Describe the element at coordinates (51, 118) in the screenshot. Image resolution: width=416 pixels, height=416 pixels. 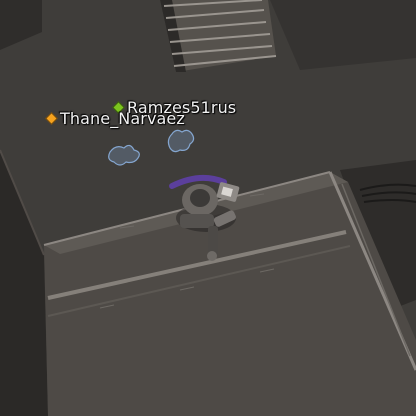
I see `player-marker-icon` at that location.